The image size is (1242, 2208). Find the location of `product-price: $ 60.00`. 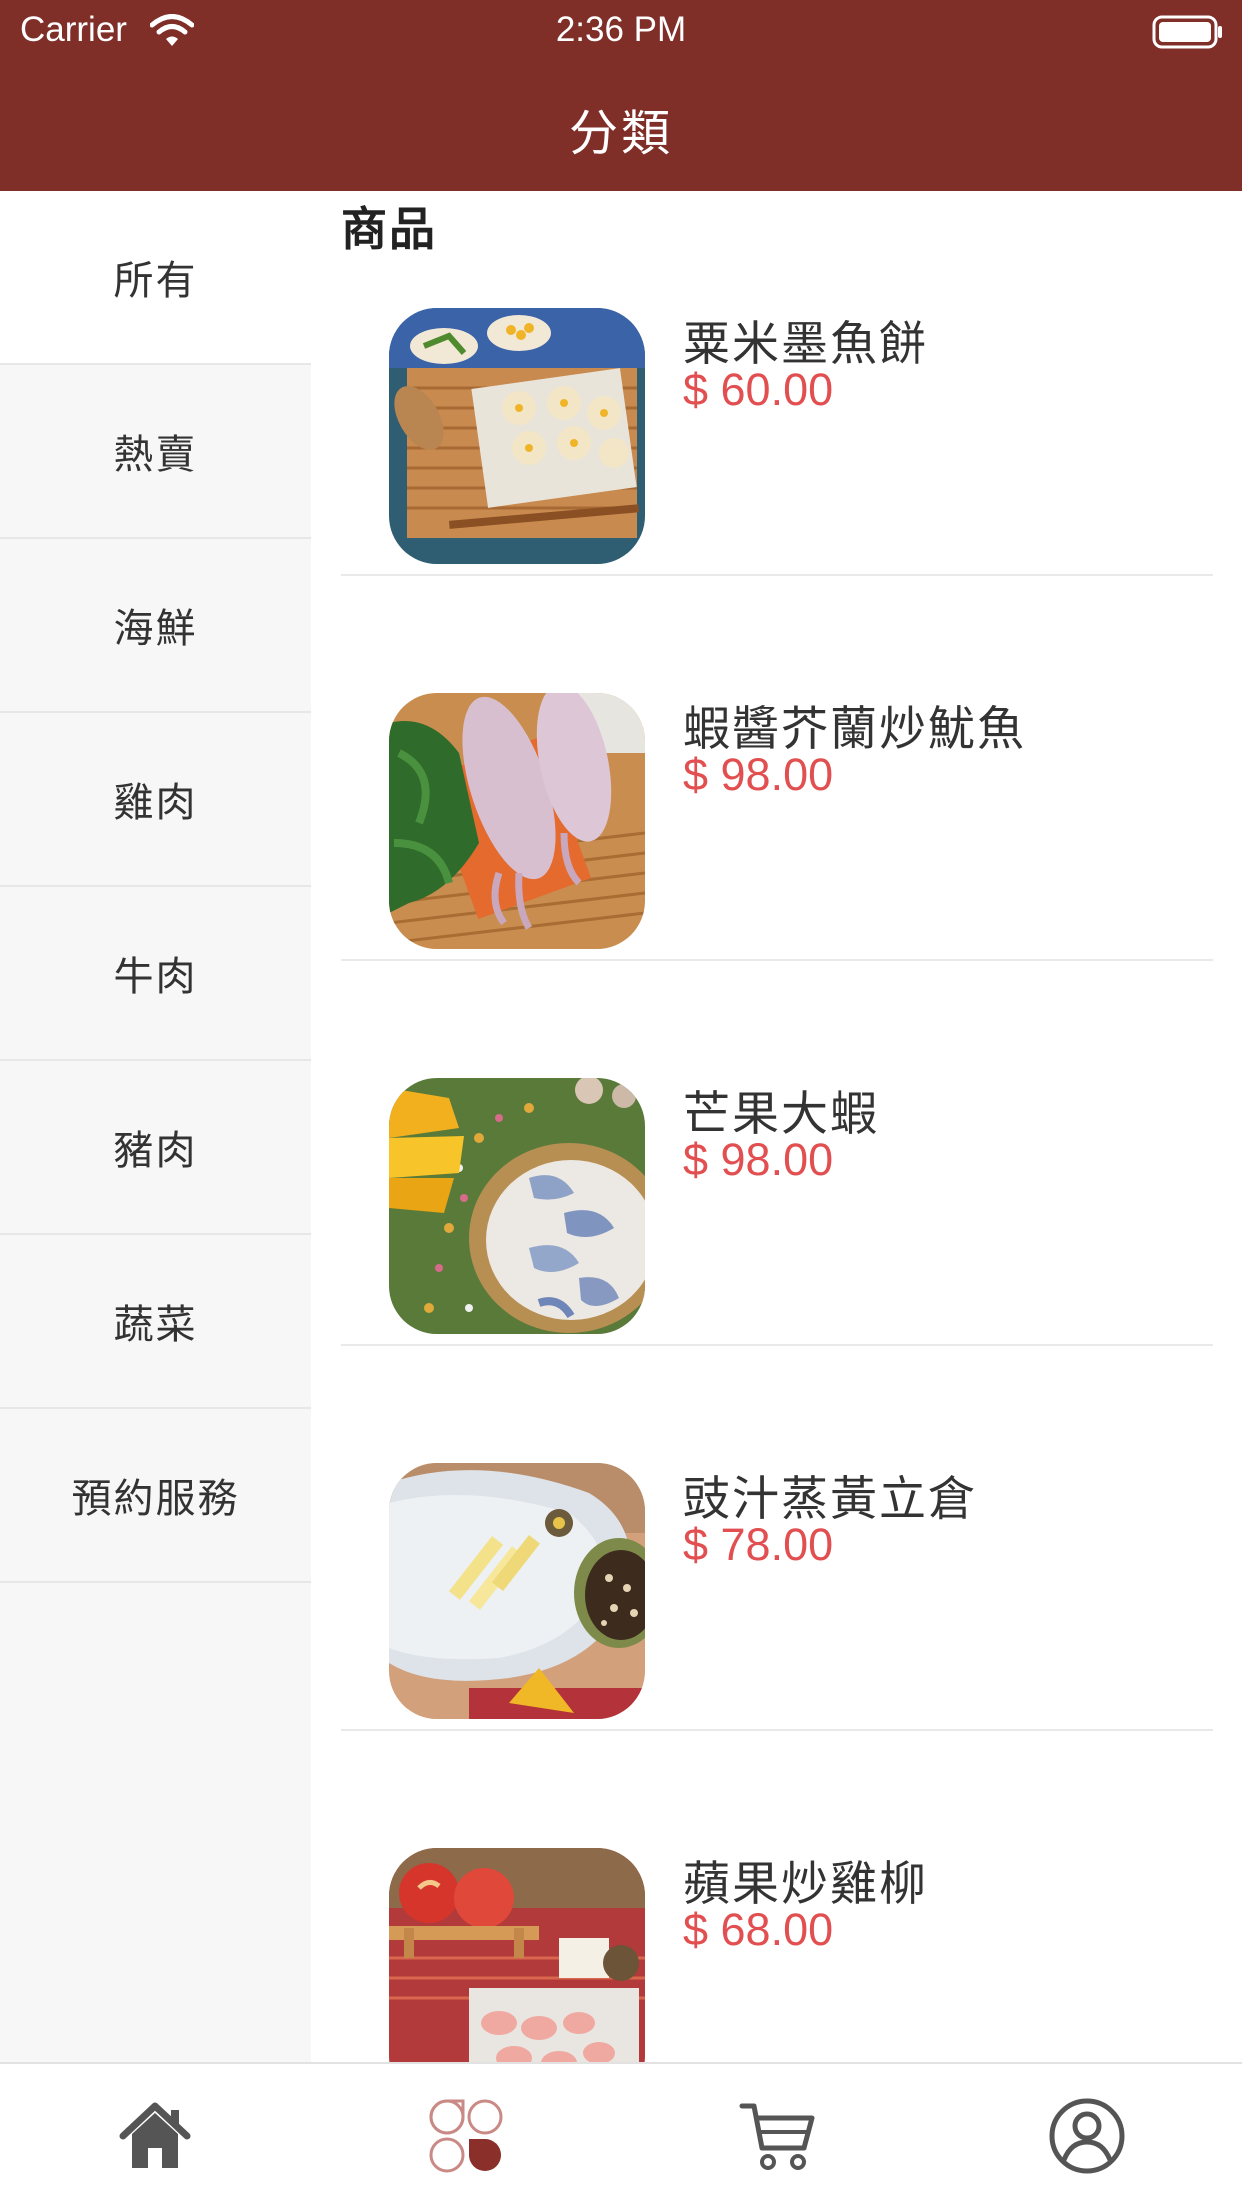

product-price: $ 60.00 is located at coordinates (758, 389).